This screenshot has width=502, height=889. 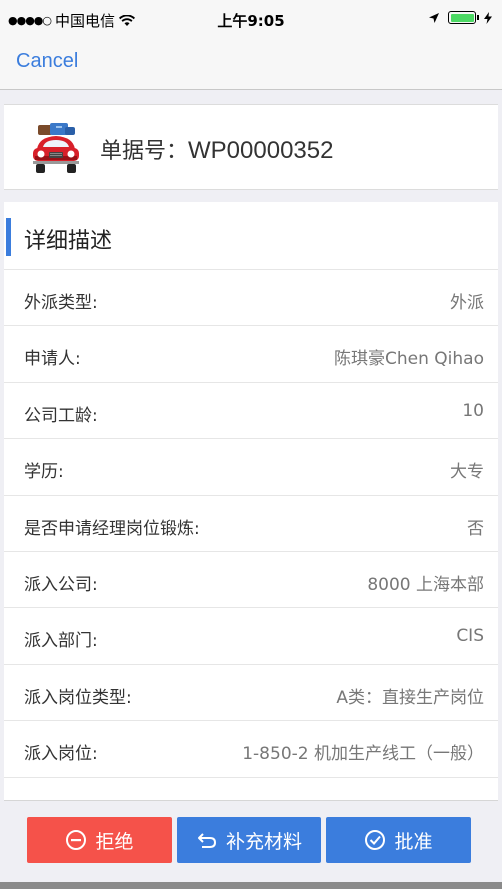 I want to click on document-number: 单据号：WP00000352, so click(x=216, y=149).